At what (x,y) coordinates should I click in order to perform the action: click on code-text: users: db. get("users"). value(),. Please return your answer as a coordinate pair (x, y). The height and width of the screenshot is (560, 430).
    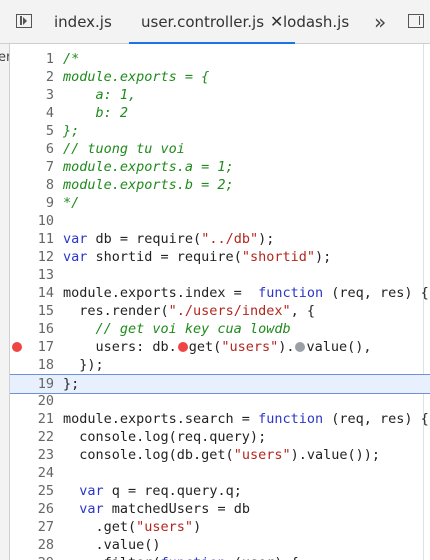
    Looking at the image, I should click on (217, 347).